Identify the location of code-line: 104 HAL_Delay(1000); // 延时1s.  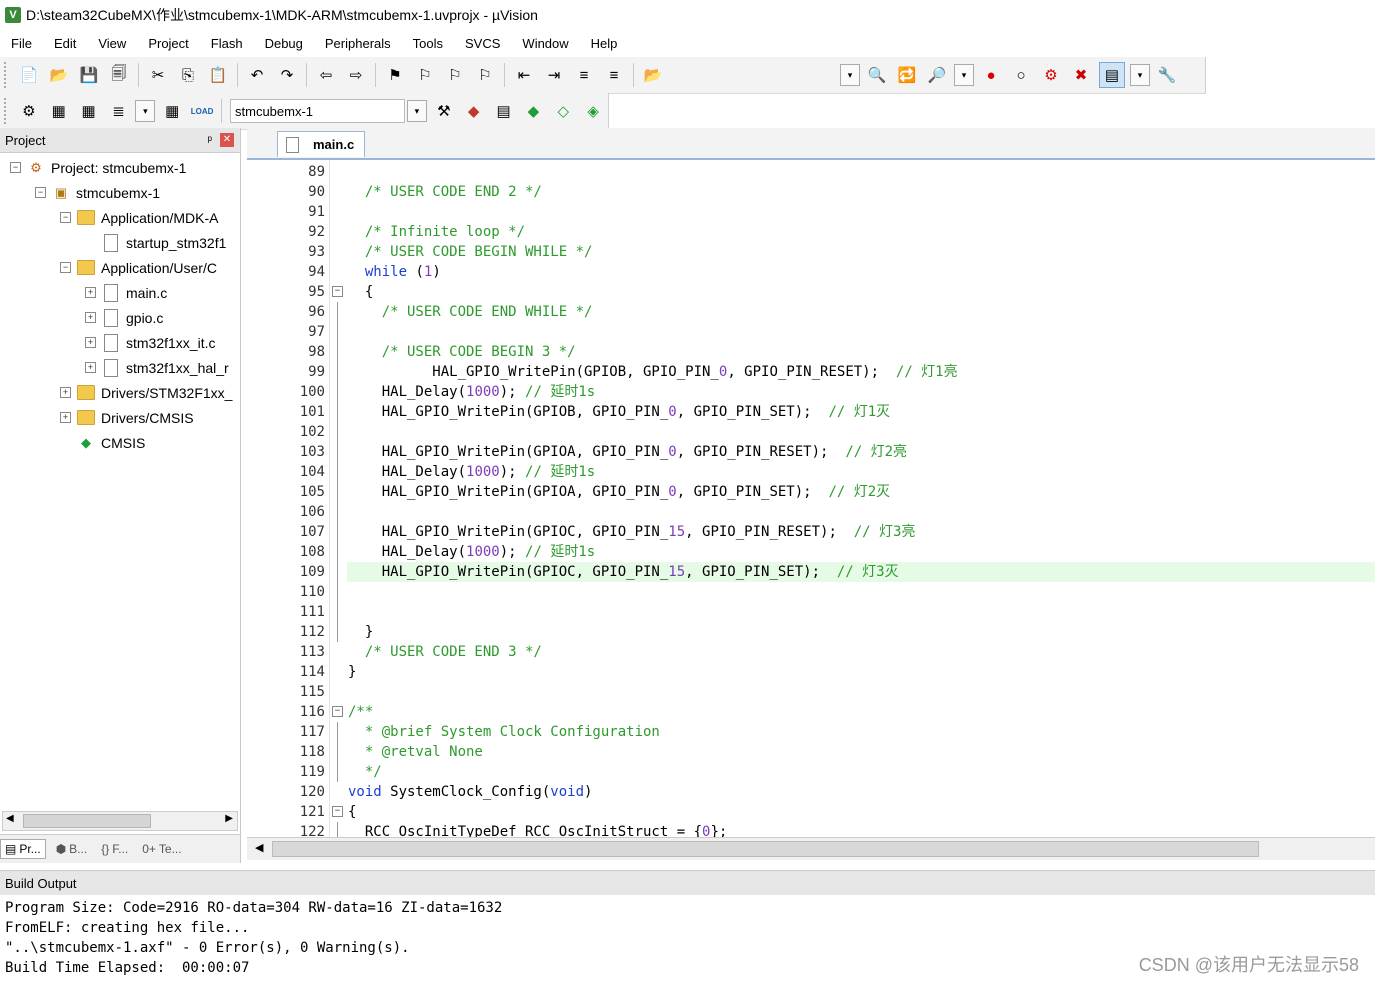
(811, 472).